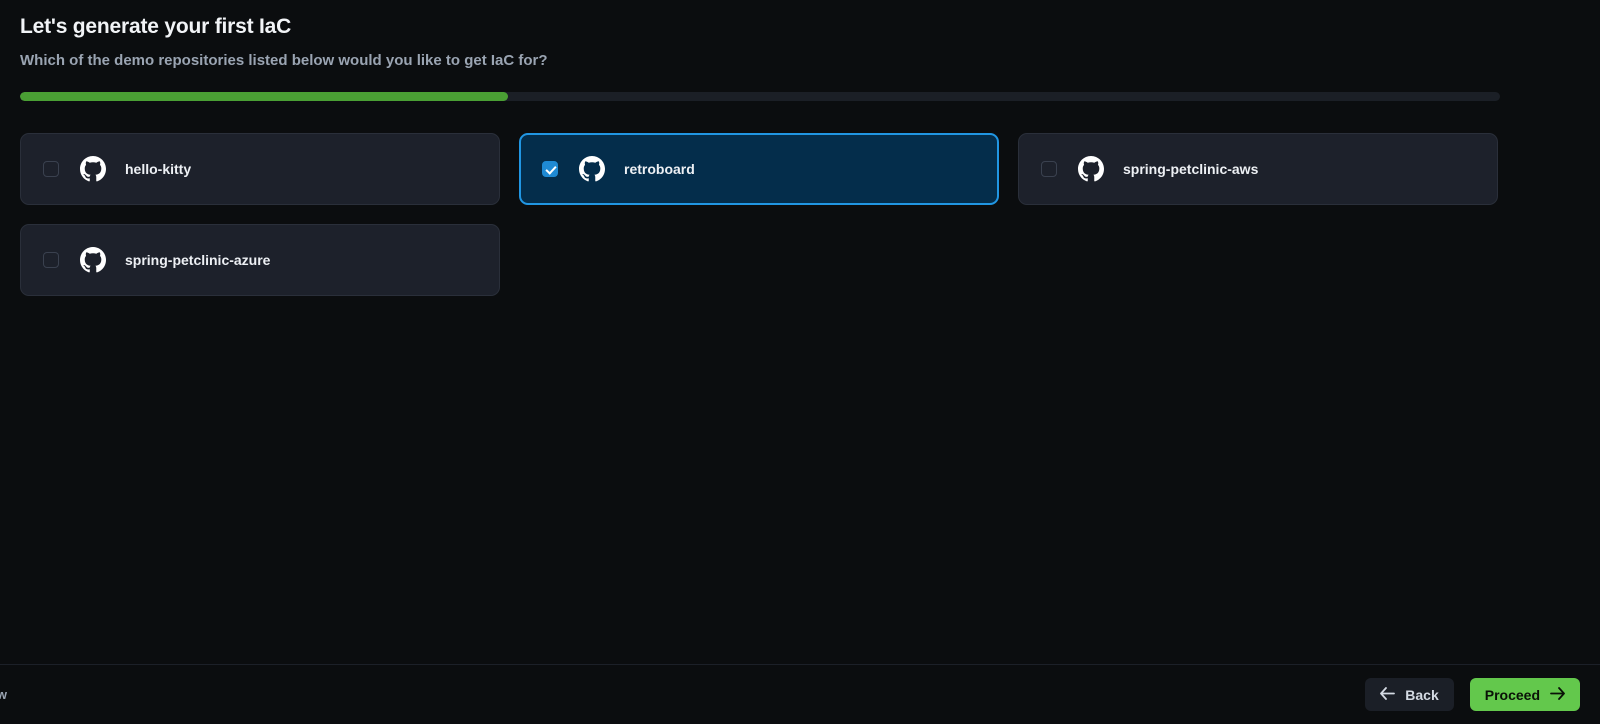 Image resolution: width=1600 pixels, height=724 pixels. I want to click on back-button-label: Back, so click(1422, 694).